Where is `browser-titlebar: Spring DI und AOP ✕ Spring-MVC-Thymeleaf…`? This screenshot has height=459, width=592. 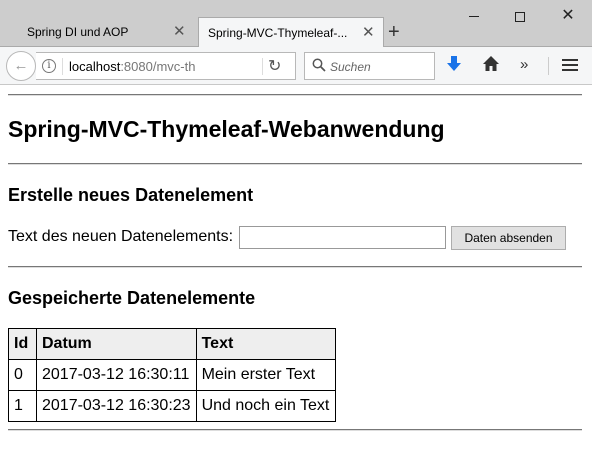 browser-titlebar: Spring DI und AOP ✕ Spring-MVC-Thymeleaf… is located at coordinates (296, 24).